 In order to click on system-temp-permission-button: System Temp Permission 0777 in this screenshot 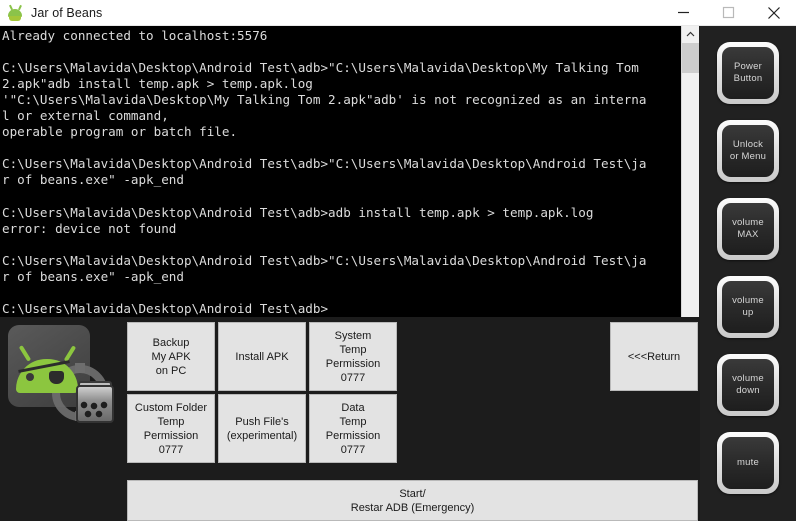, I will do `click(353, 356)`.